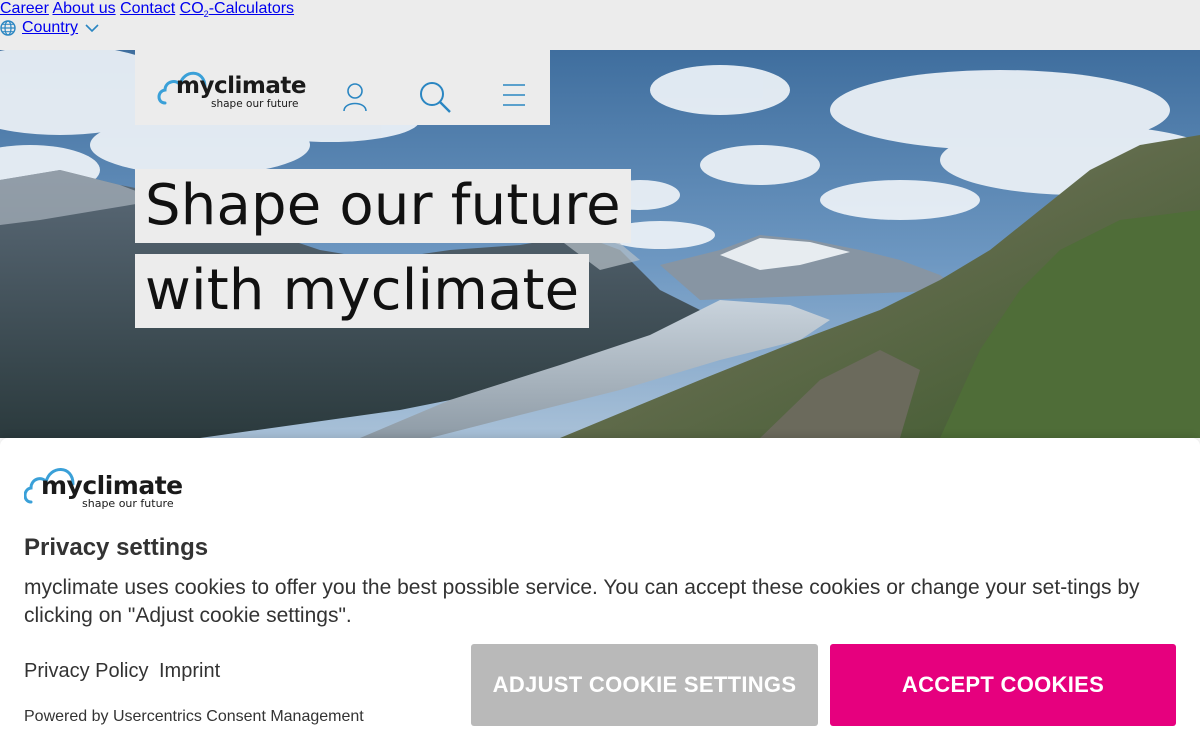 This screenshot has height=750, width=1200. I want to click on nav-link-co2-calculators: CO2-Calculators, so click(237, 9).